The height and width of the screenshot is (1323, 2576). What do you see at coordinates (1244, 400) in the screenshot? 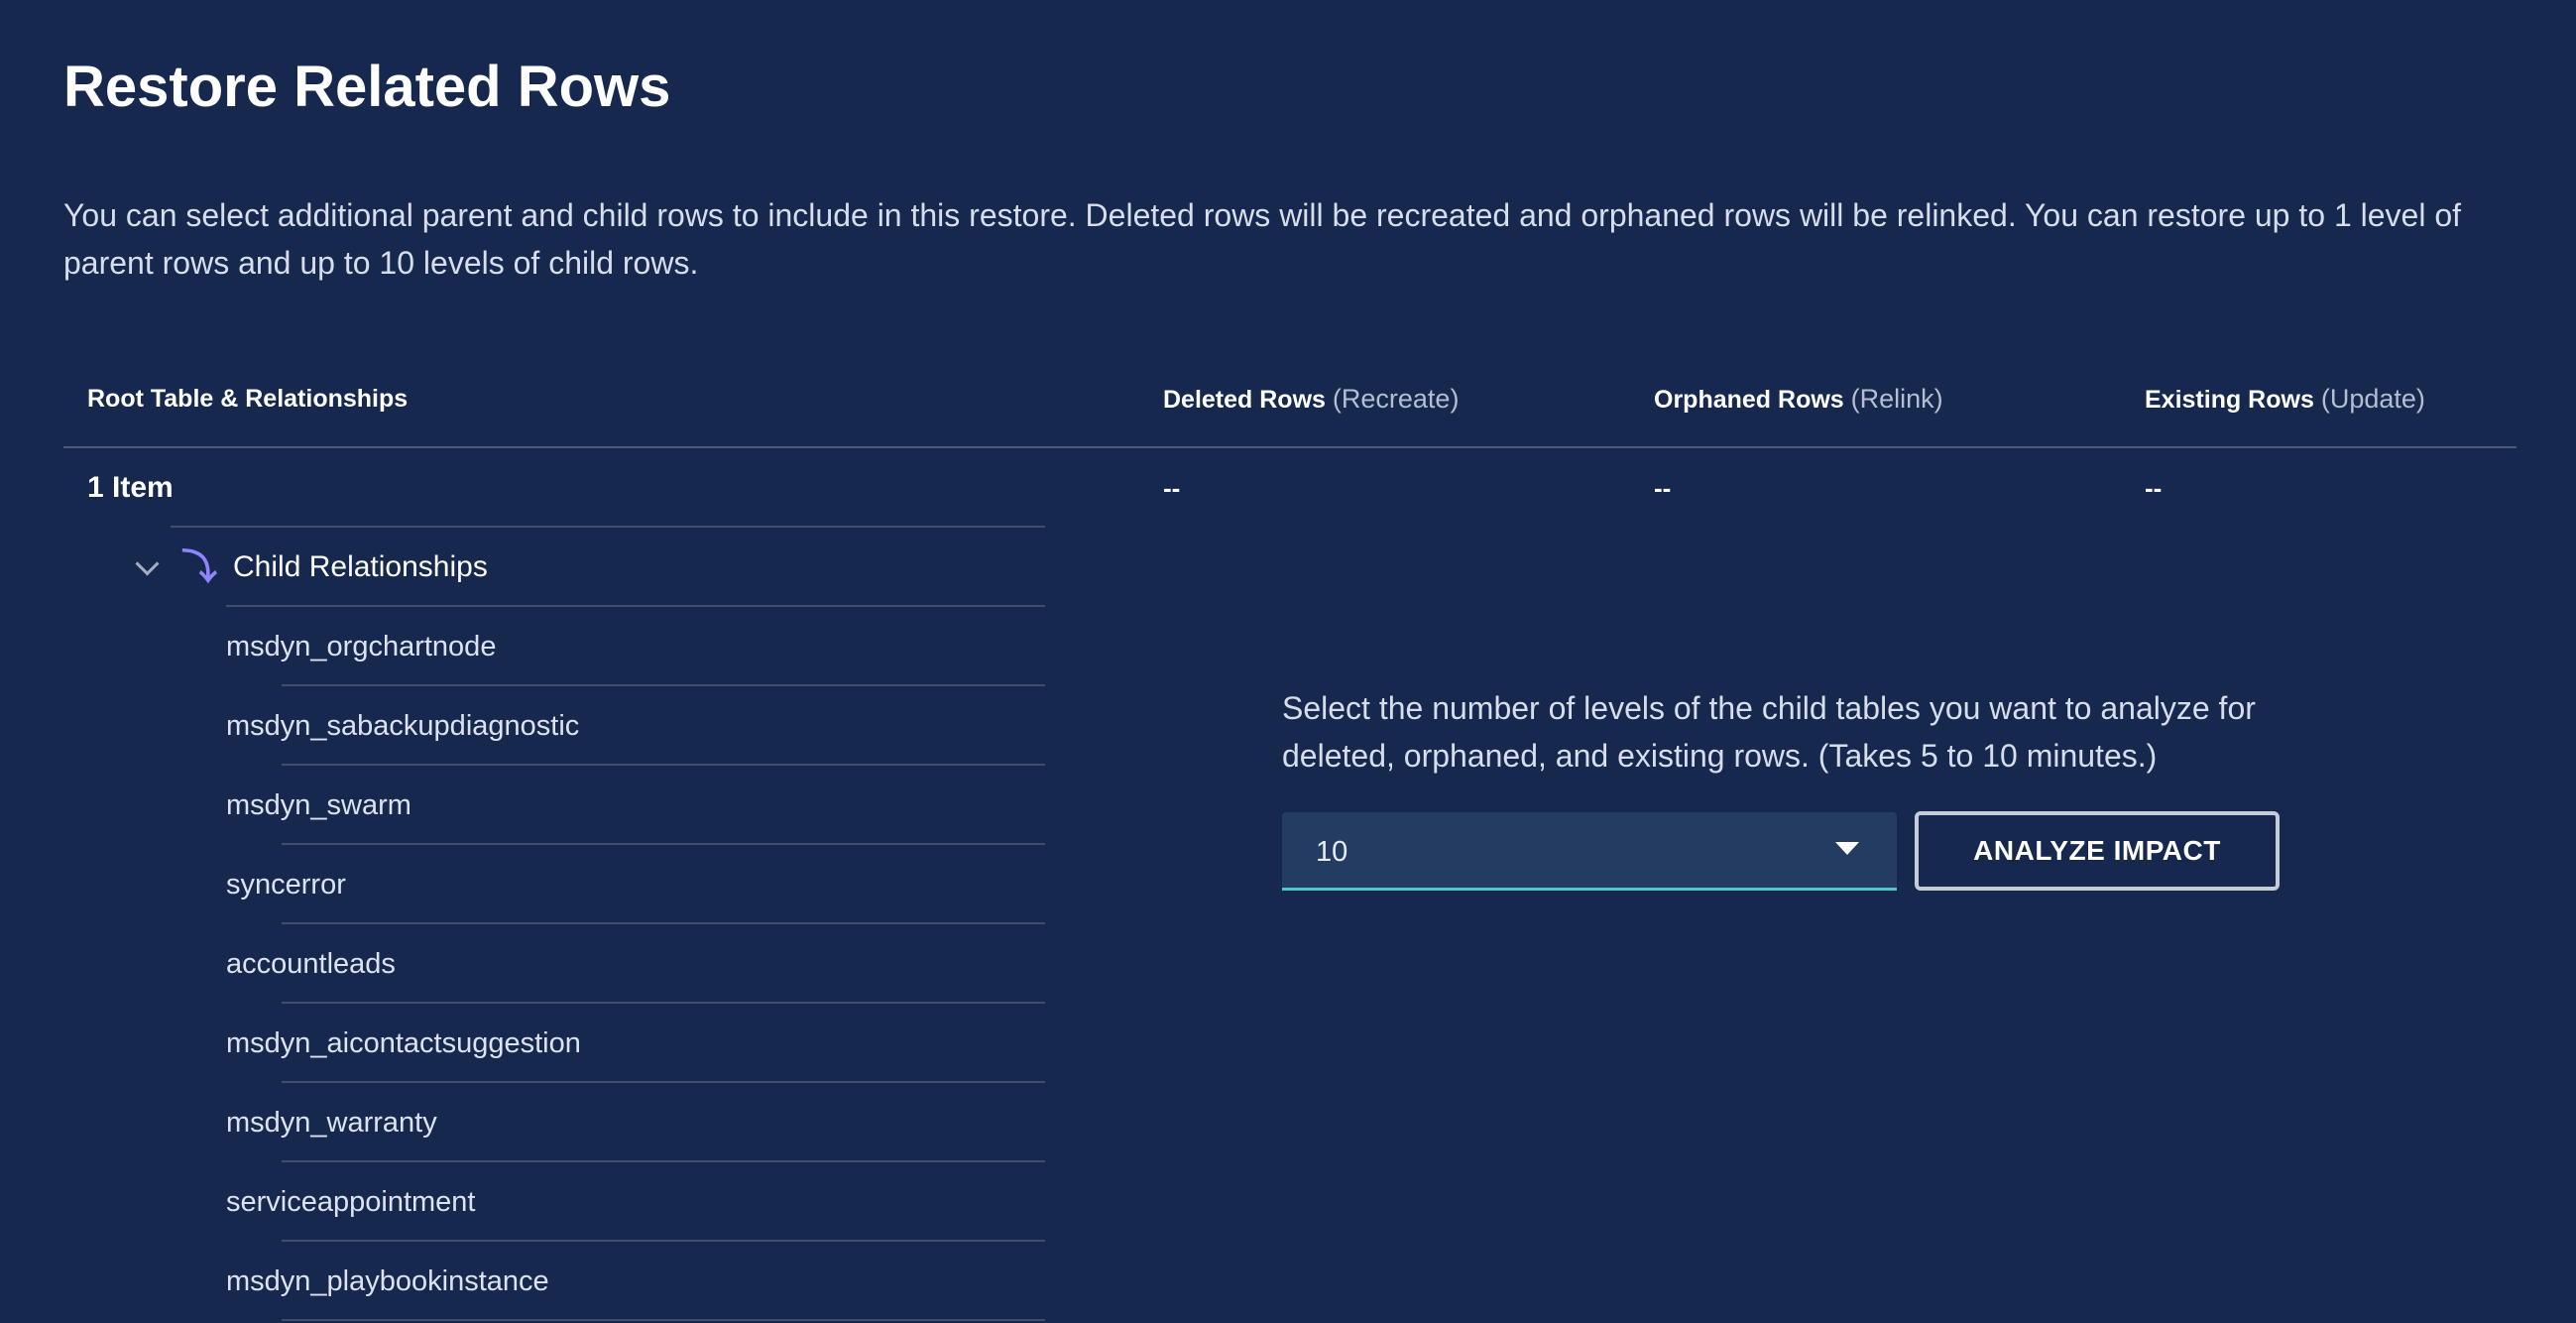
I see `column-header-deleted-label: Deleted Rows` at bounding box center [1244, 400].